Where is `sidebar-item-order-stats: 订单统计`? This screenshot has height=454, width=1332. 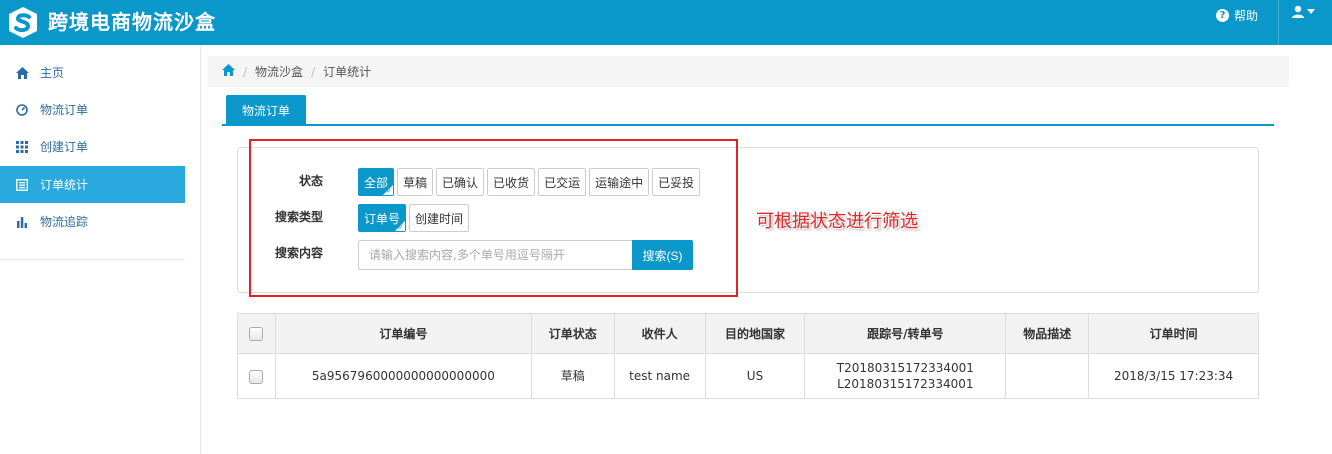 sidebar-item-order-stats: 订单统计 is located at coordinates (92, 184).